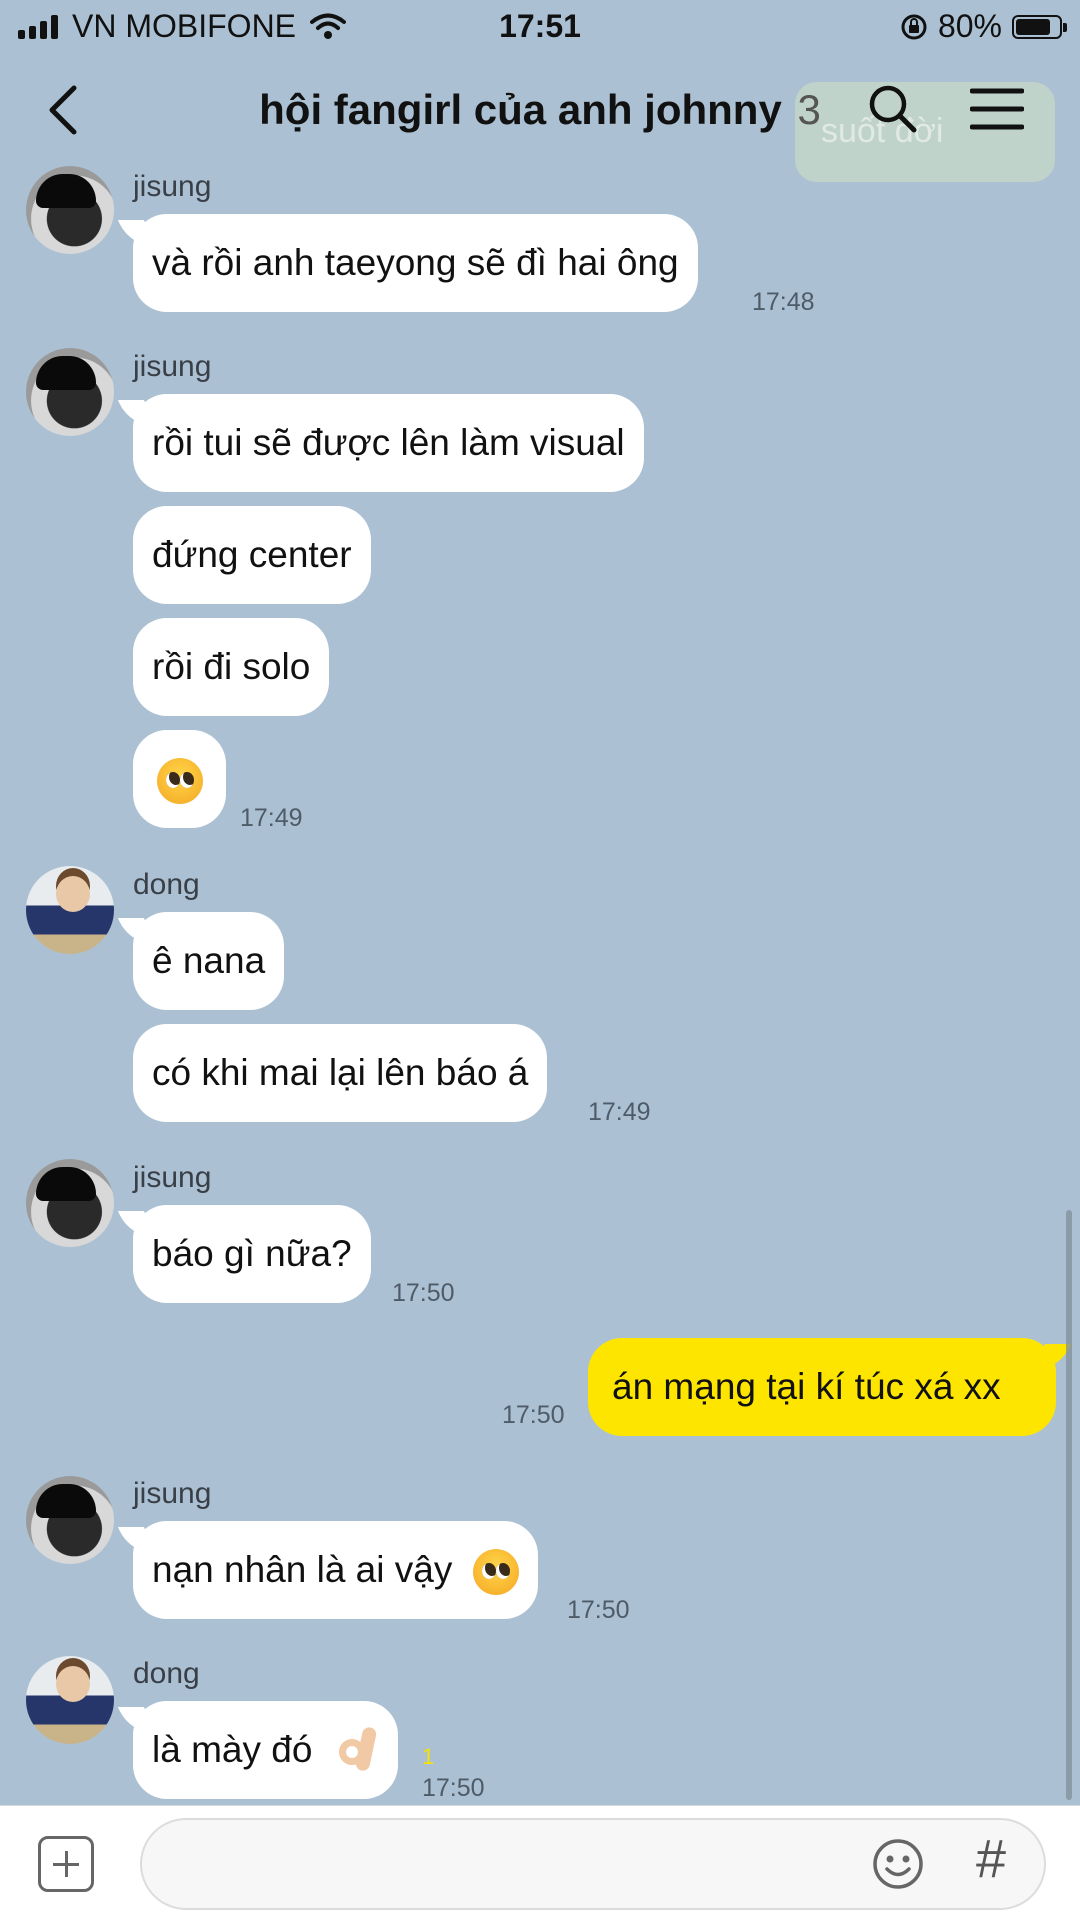 The image size is (1080, 1921). What do you see at coordinates (898, 1864) in the screenshot?
I see `emoji-button` at bounding box center [898, 1864].